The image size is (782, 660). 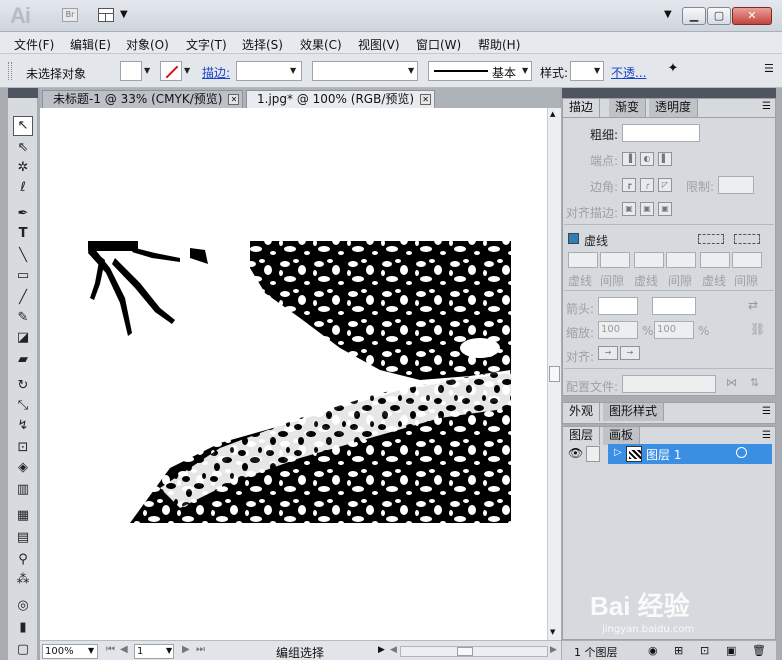 I want to click on expand-triangle-icon: ▷, so click(x=618, y=452).